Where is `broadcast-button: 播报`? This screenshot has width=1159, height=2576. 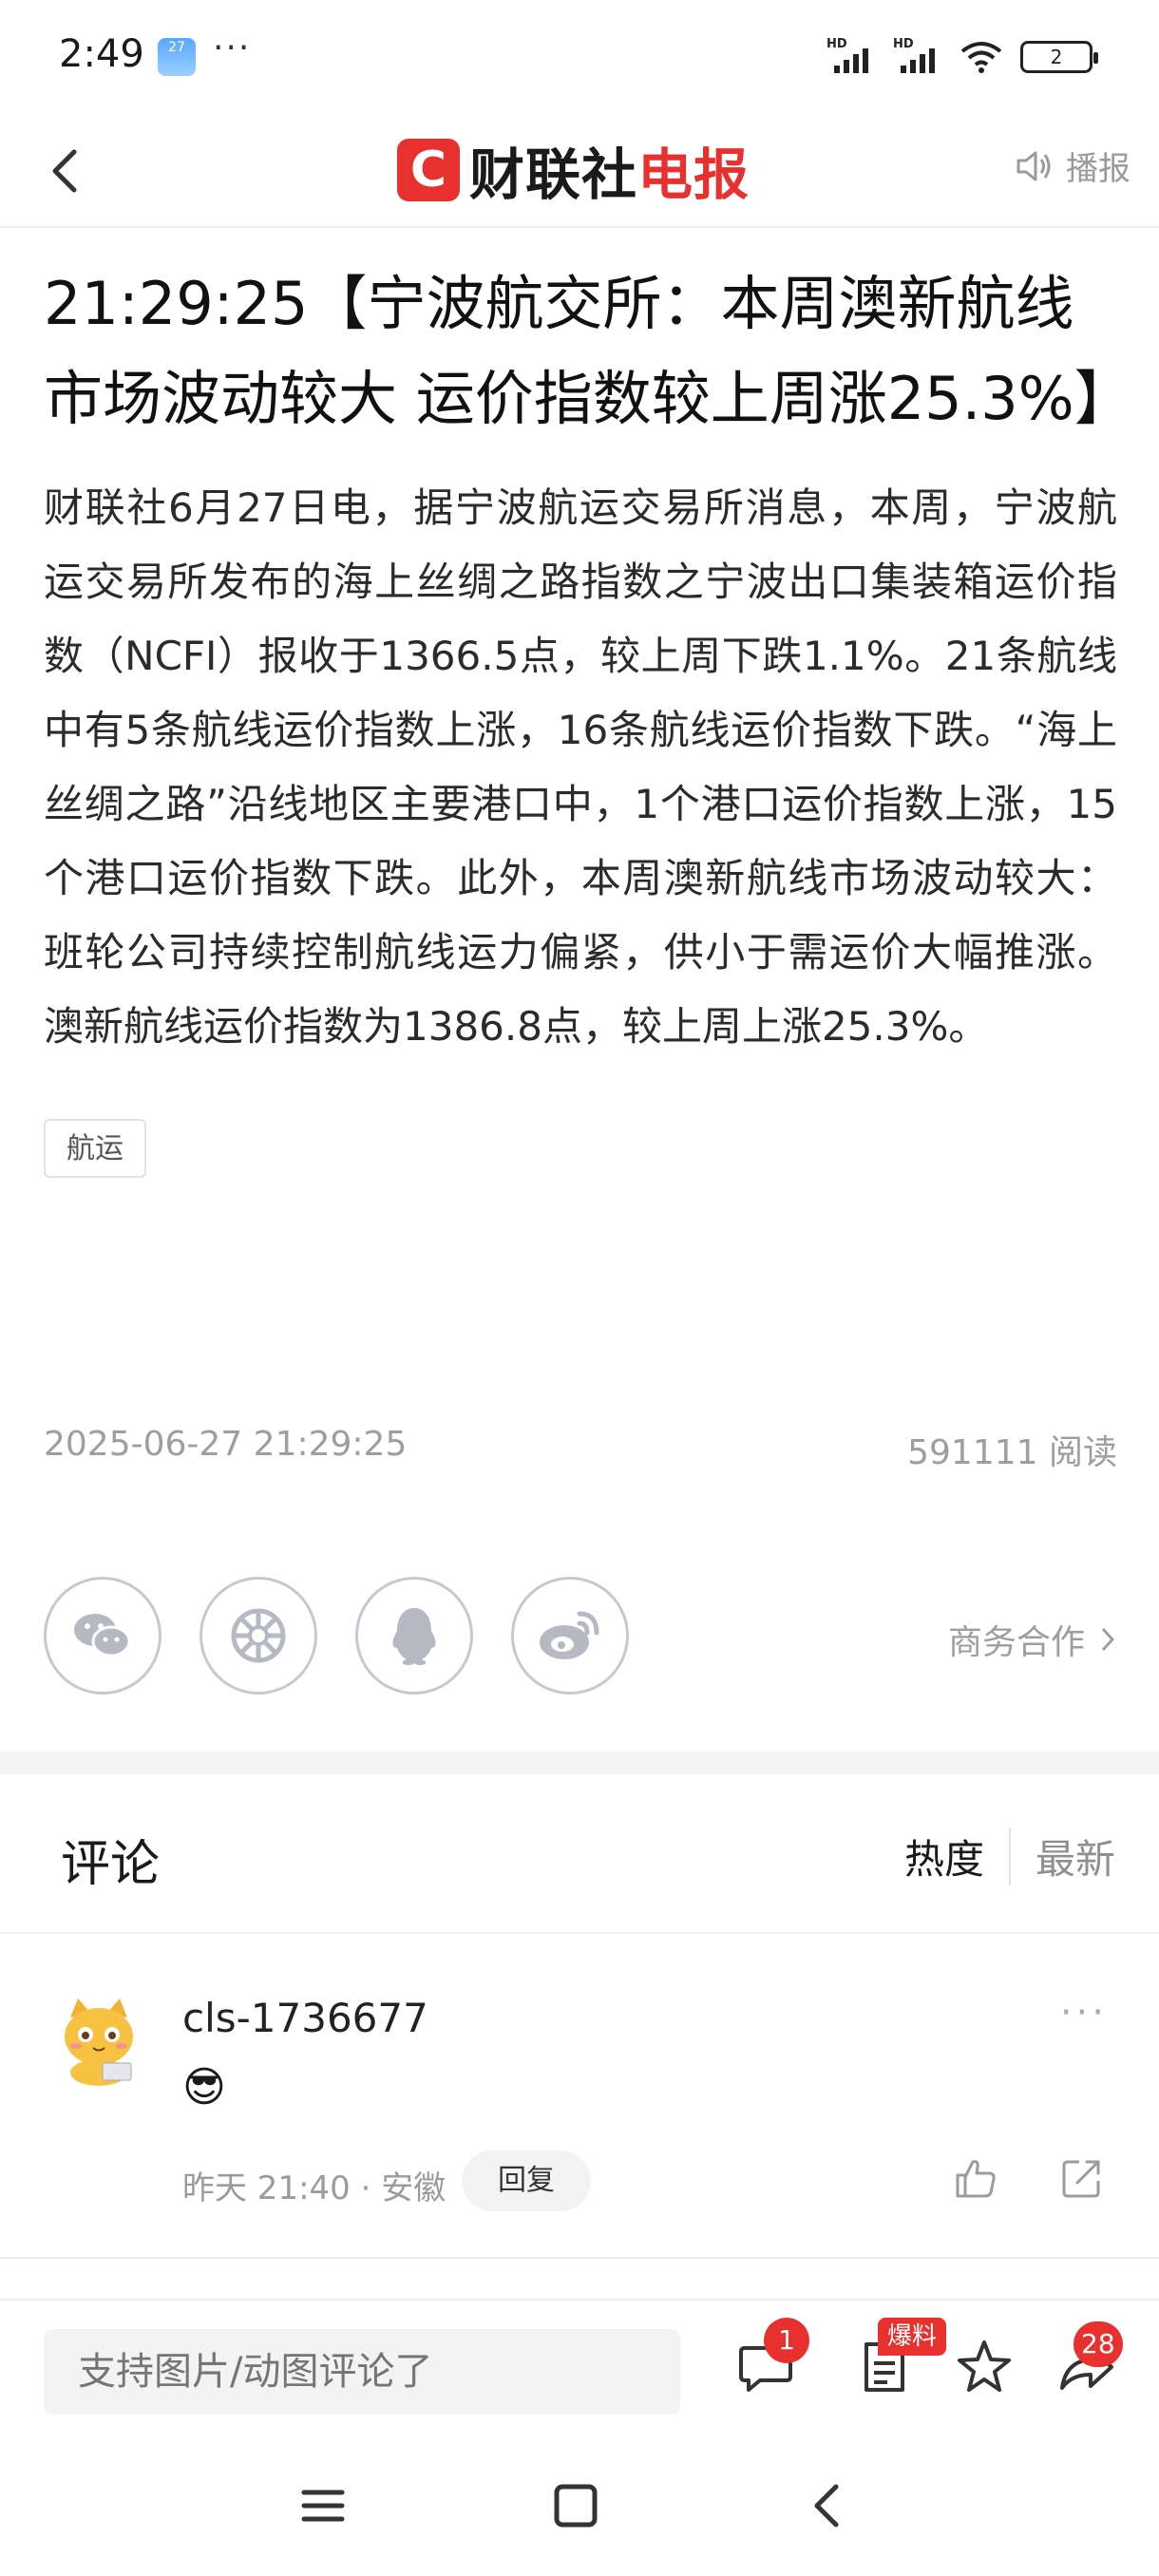
broadcast-button: 播报 is located at coordinates (1071, 165).